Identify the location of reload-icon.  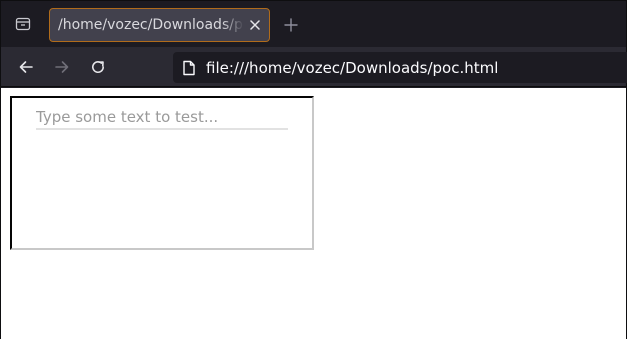
(98, 67).